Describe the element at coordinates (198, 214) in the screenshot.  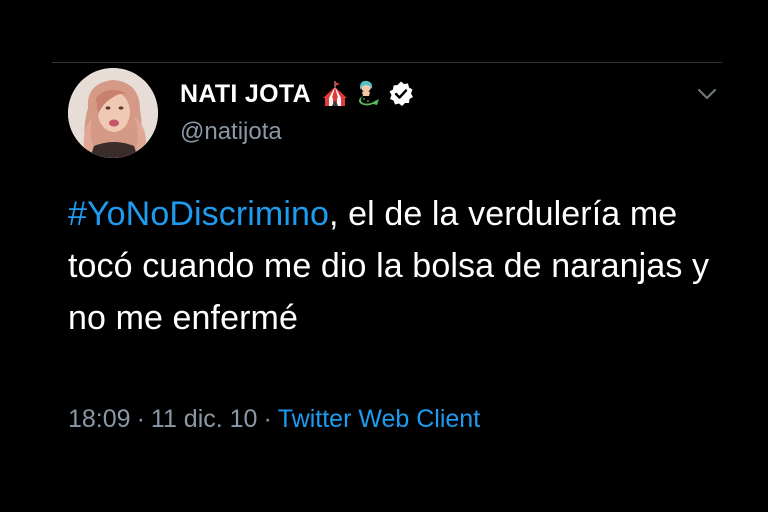
I see `hashtag-link: #YoNoDiscrimino` at that location.